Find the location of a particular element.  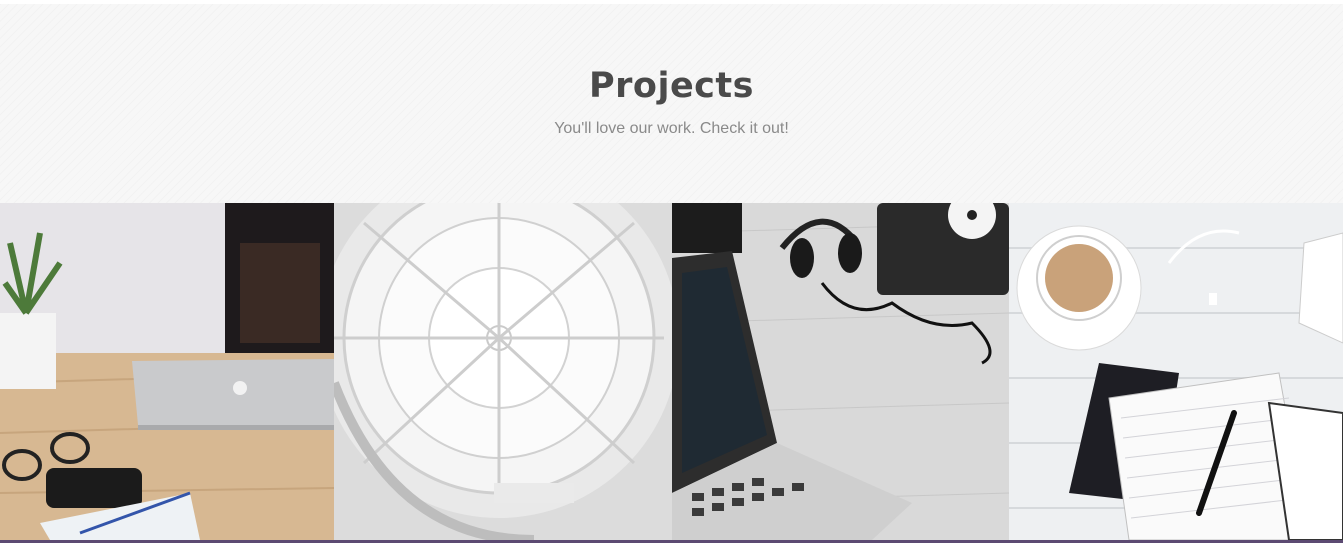

section-subtitle: You'll love our work. Check it out! is located at coordinates (671, 128).